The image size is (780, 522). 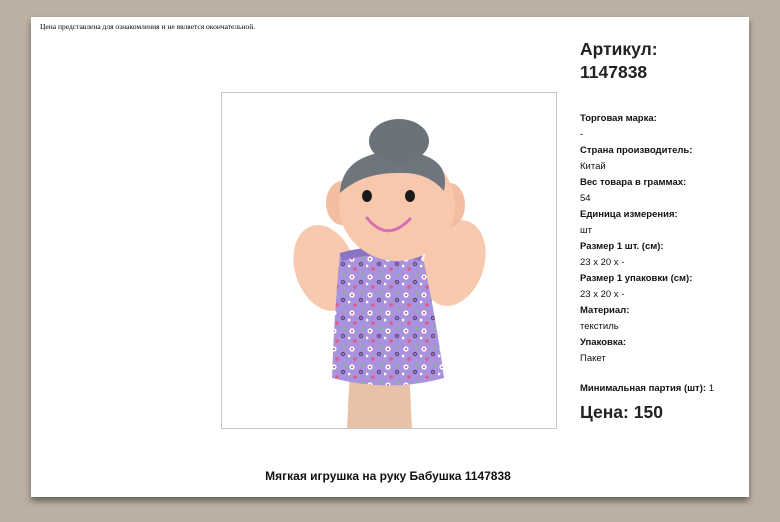 I want to click on spec-label-brand: Торговая марка:, so click(x=618, y=118).